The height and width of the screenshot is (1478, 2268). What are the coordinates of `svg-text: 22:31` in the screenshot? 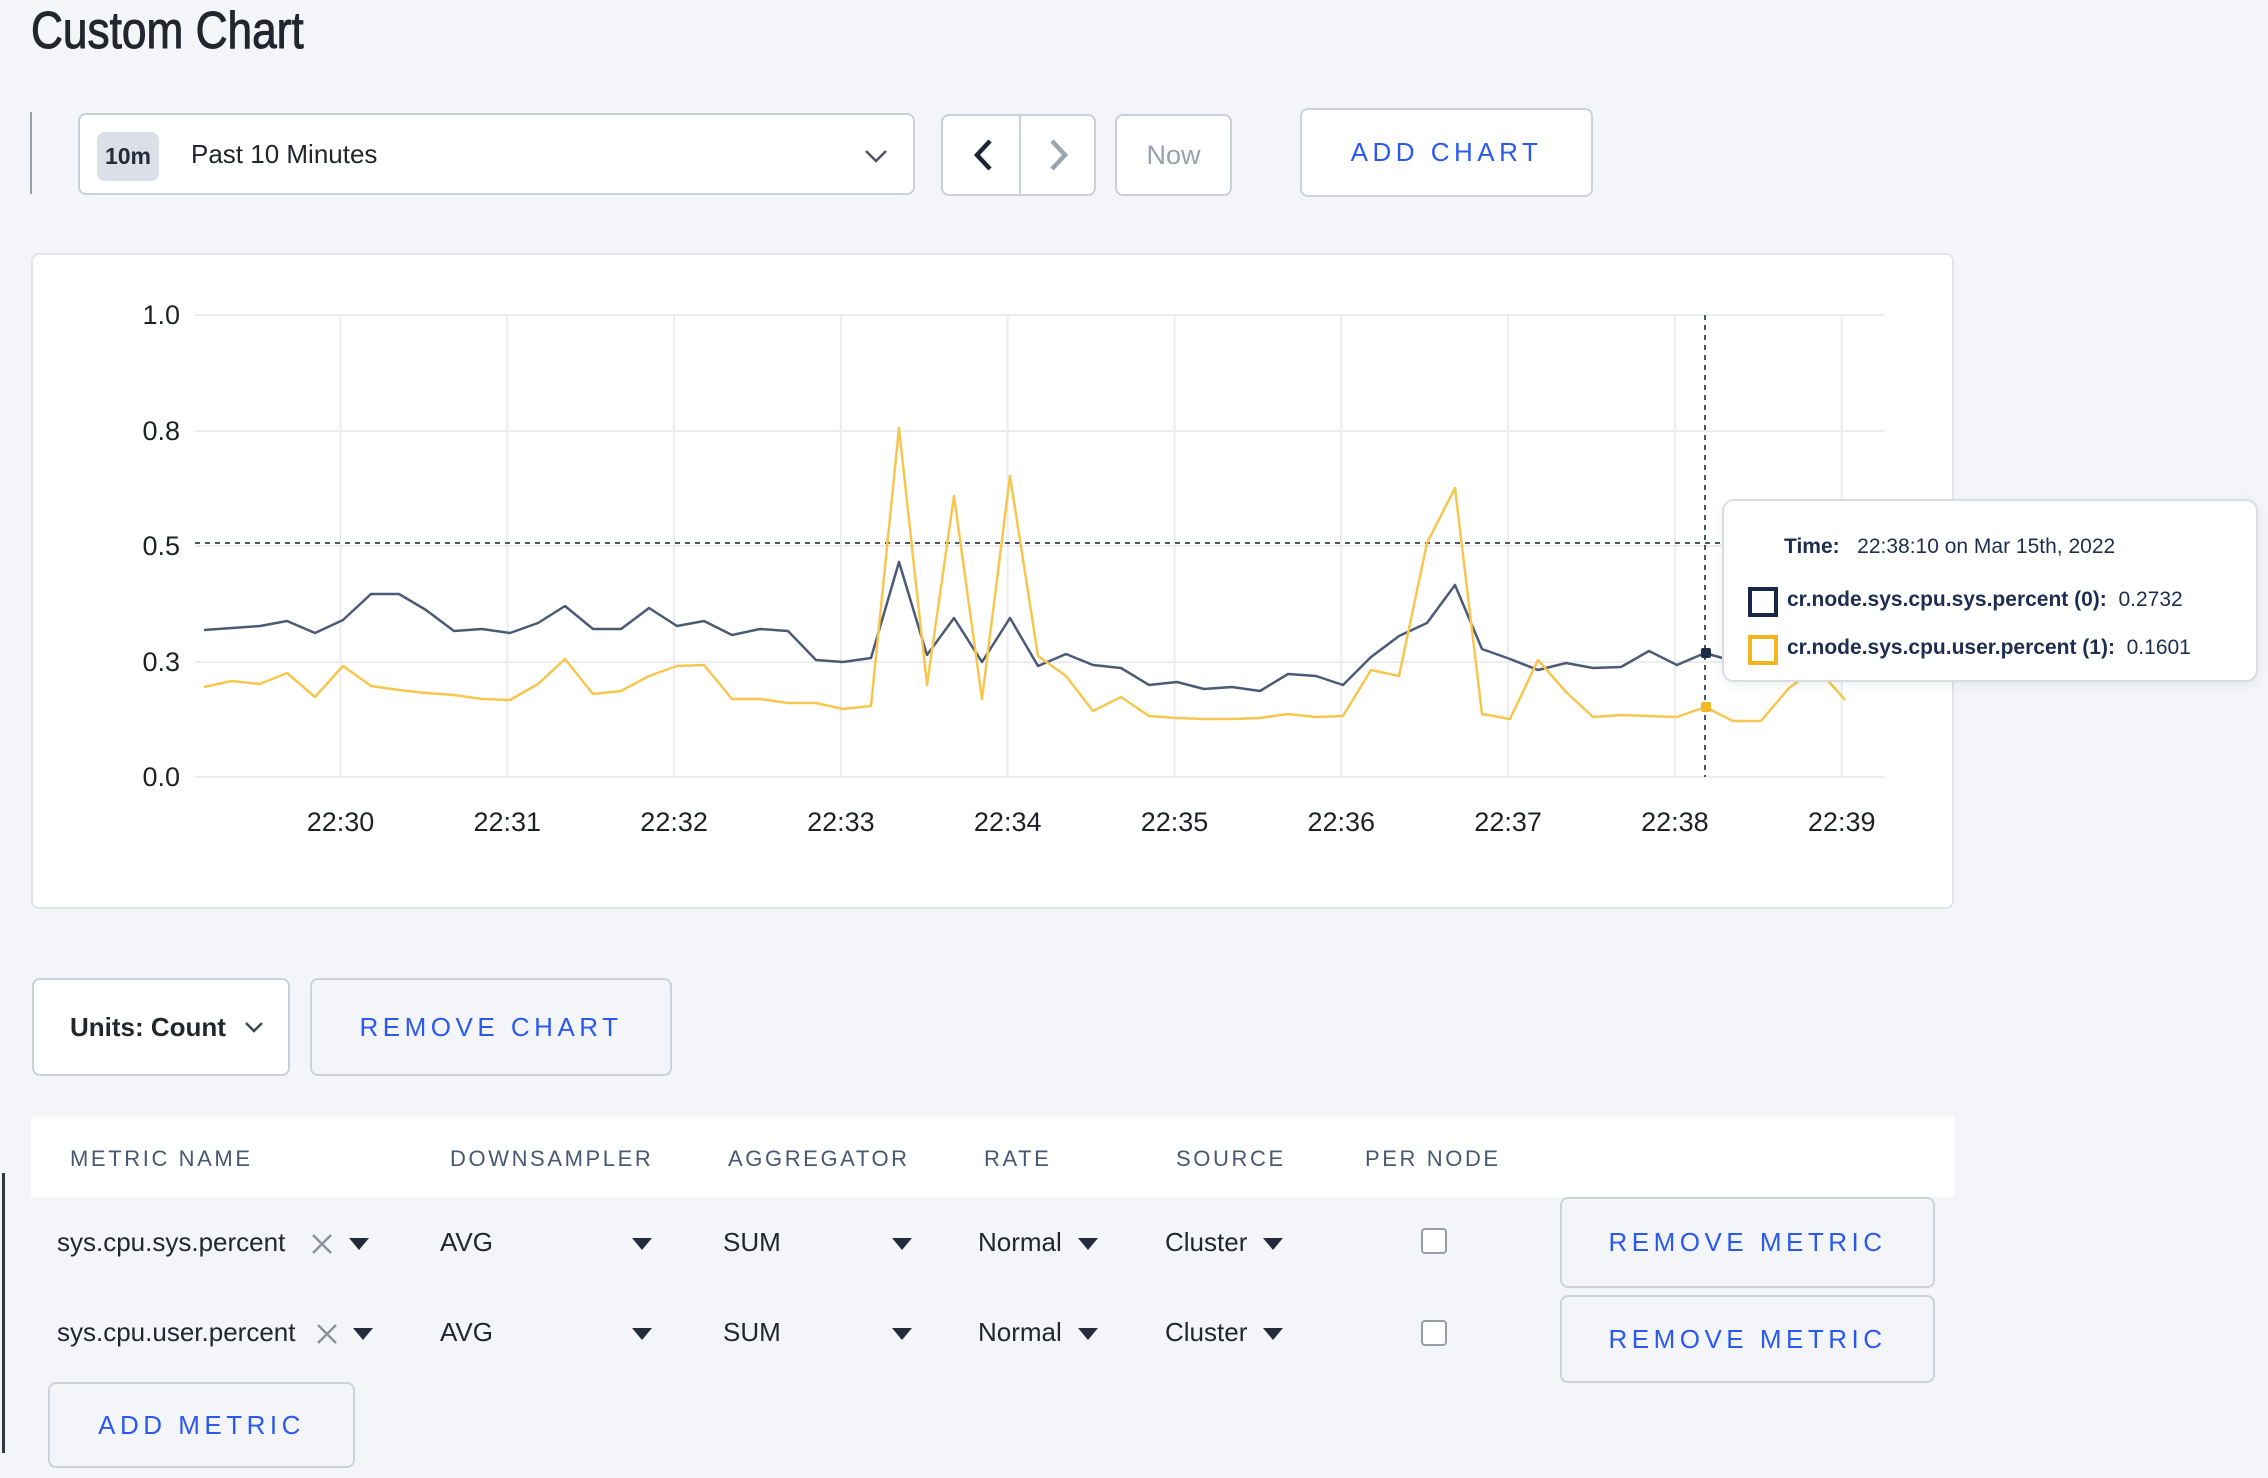 It's located at (508, 822).